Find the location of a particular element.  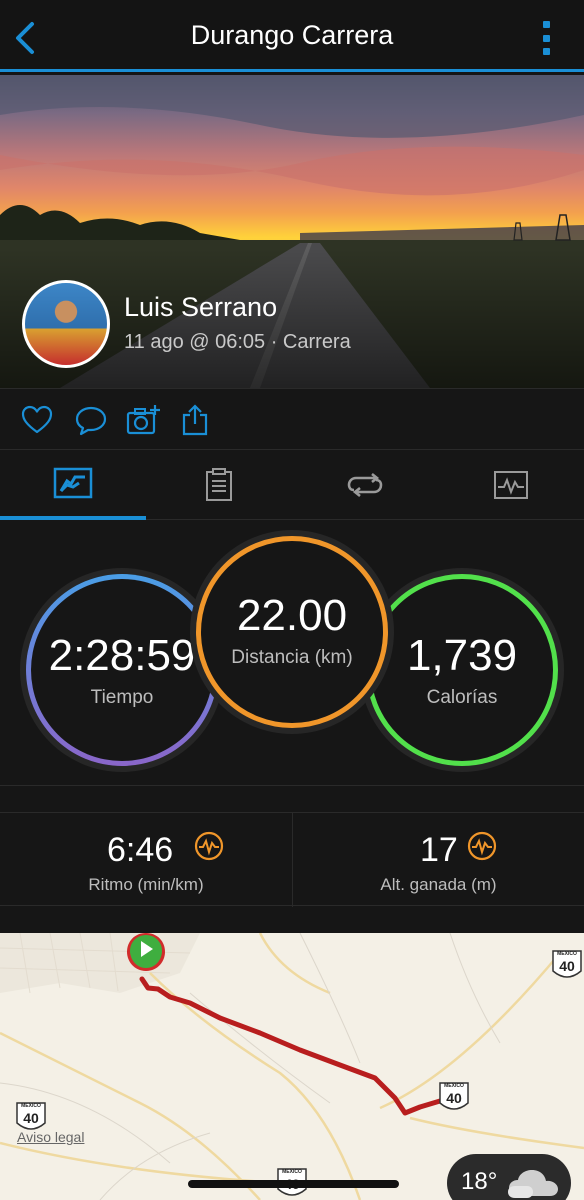

top-navigation-bar: Durango Carrera is located at coordinates (292, 36).